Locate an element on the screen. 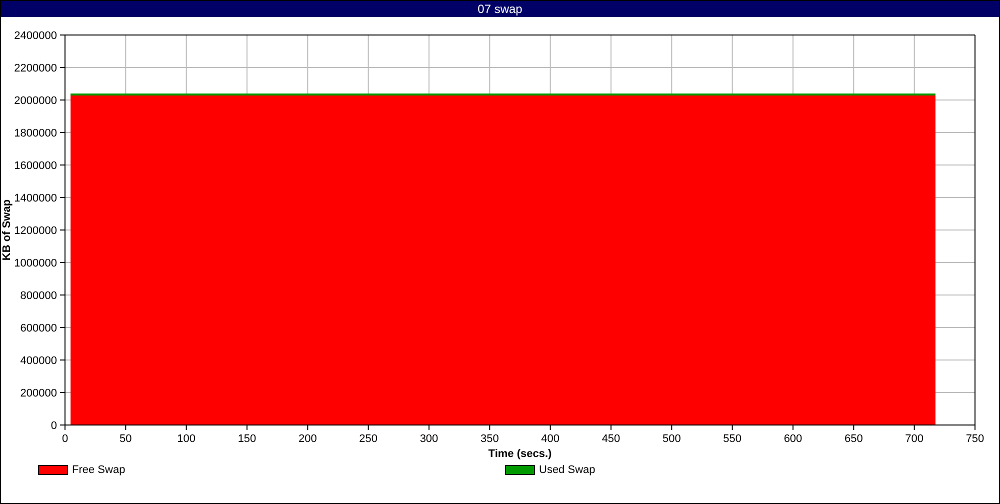 This screenshot has width=1000, height=504. y-tick-label: 1800000 is located at coordinates (35, 134).